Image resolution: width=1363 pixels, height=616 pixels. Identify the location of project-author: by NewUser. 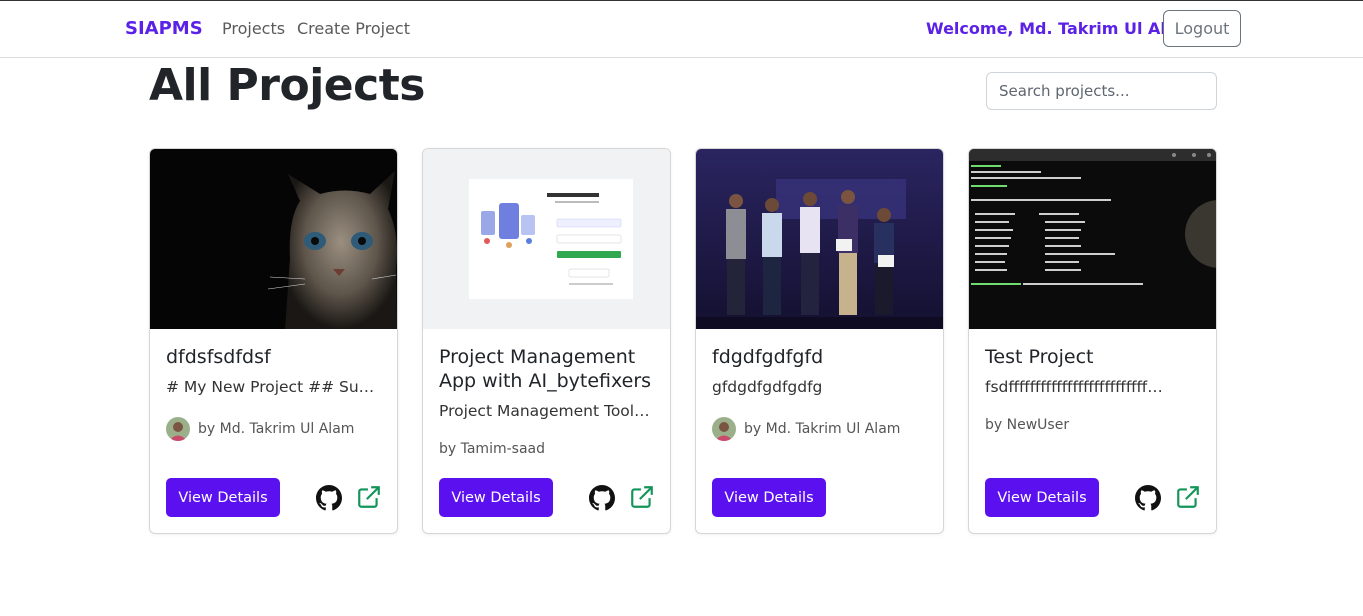
(1027, 425).